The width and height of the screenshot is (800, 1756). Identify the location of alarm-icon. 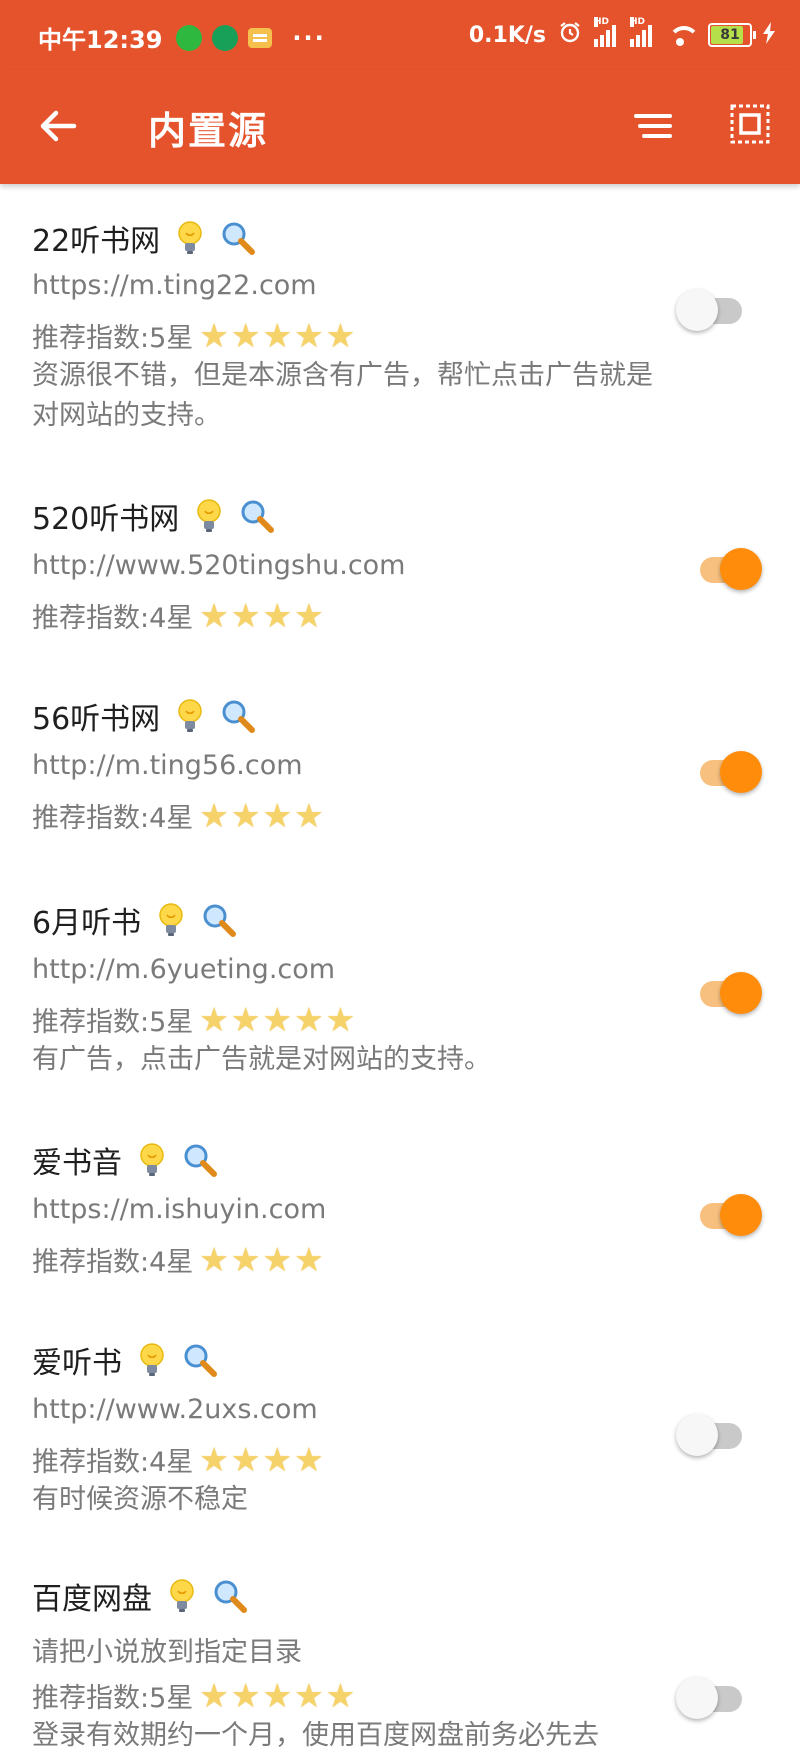
(570, 35).